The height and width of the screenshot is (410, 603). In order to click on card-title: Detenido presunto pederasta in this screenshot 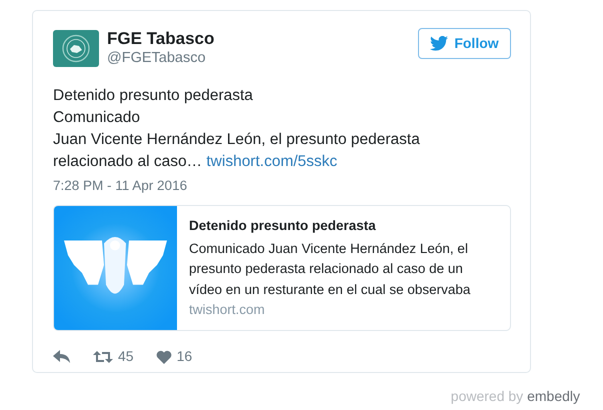, I will do `click(283, 226)`.